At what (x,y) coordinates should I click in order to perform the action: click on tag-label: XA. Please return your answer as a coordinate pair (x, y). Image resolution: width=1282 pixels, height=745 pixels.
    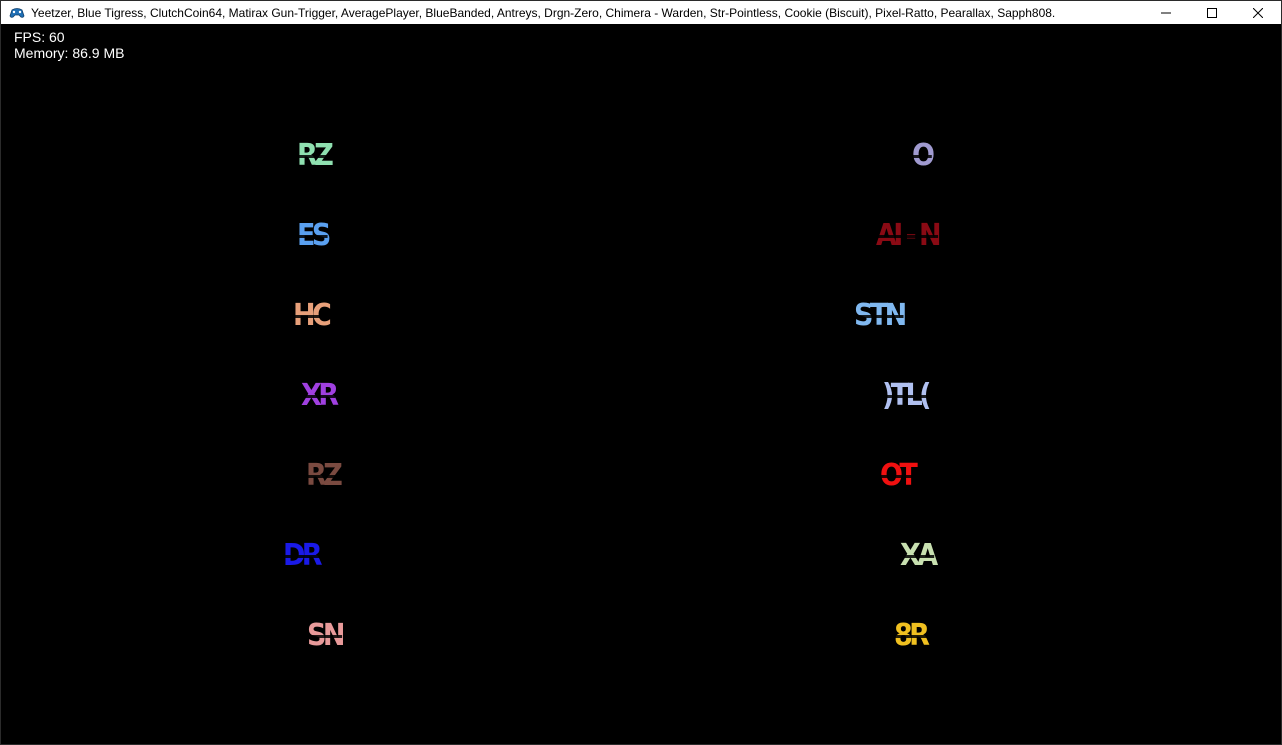
    Looking at the image, I should click on (919, 555).